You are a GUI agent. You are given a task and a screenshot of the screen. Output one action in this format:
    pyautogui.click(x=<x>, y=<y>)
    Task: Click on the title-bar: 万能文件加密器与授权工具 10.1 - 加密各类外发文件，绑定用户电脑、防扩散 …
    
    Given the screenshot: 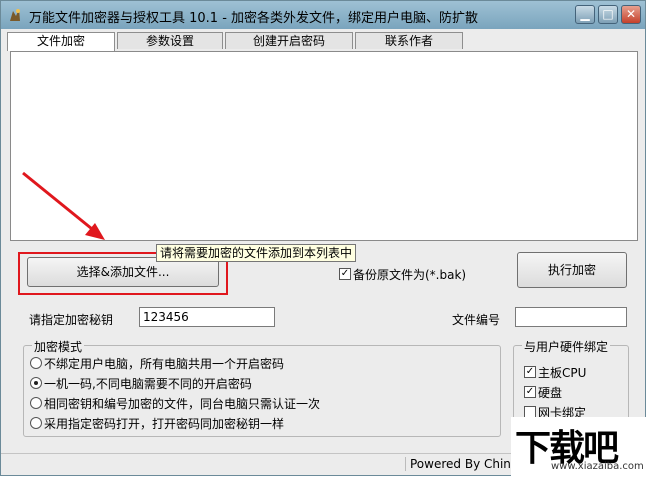 What is the action you would take?
    pyautogui.click(x=323, y=15)
    